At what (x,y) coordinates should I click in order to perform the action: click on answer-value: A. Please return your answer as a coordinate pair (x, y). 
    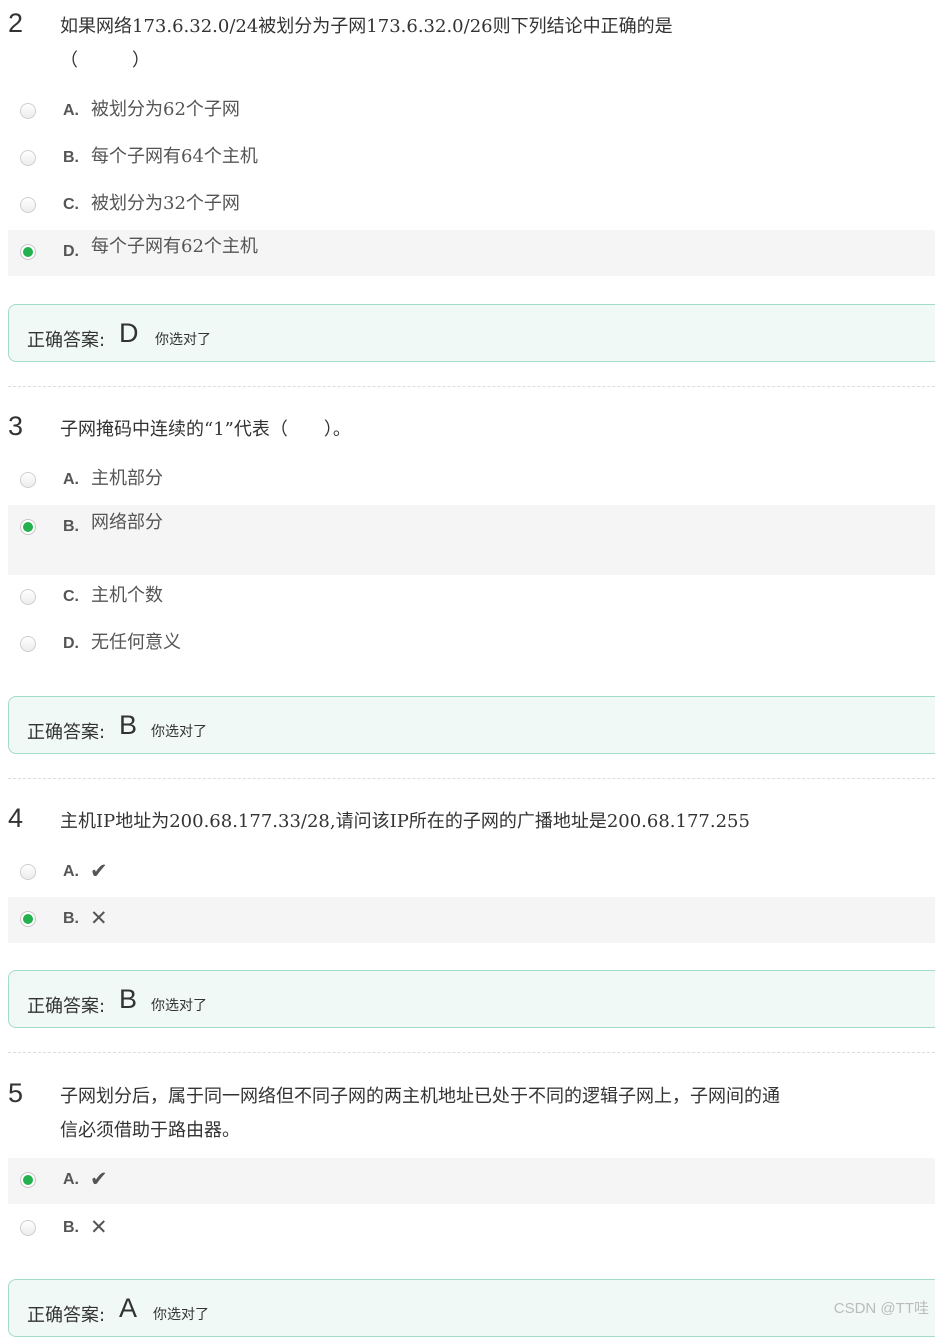
    Looking at the image, I should click on (128, 1308).